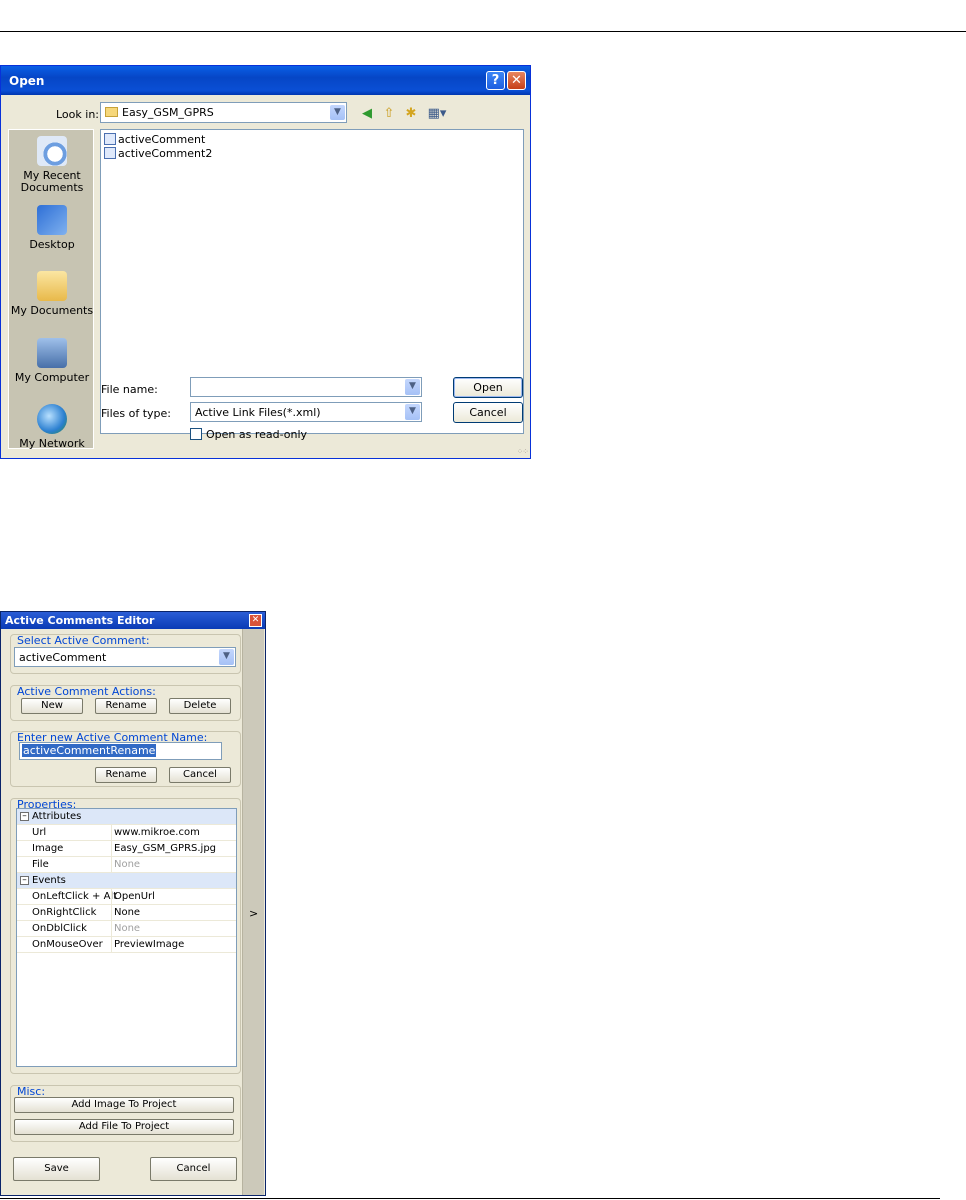 Image resolution: width=966 pixels, height=1200 pixels. I want to click on help-button: ?, so click(495, 80).